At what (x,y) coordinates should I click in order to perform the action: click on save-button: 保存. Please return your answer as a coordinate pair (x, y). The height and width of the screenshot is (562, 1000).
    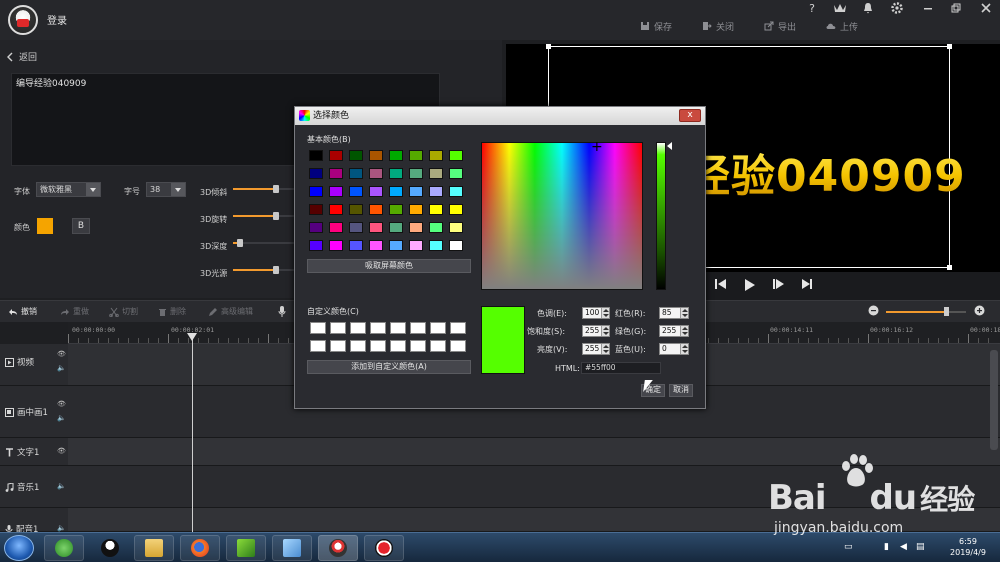
    Looking at the image, I should click on (656, 26).